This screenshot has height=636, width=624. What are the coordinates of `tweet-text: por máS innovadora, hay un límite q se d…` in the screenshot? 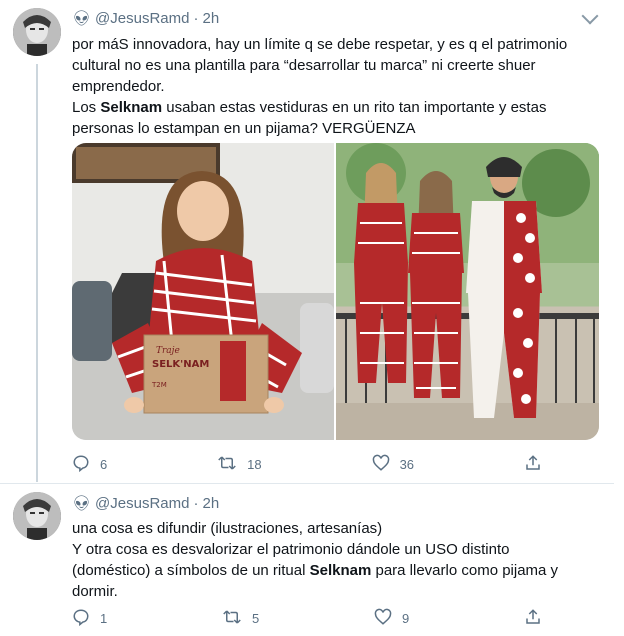 It's located at (332, 86).